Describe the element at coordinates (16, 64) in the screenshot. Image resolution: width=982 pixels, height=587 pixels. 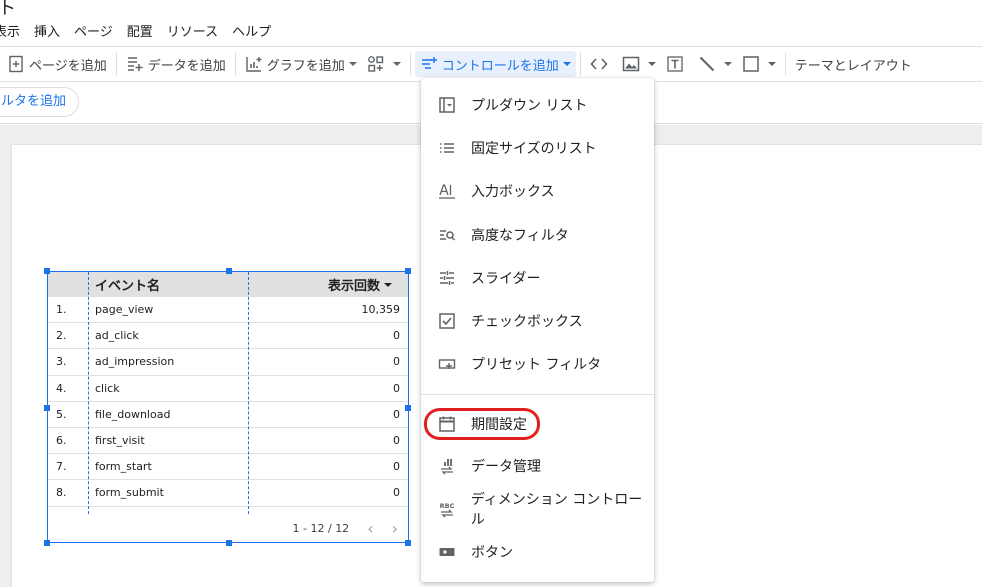
I see `add-page-icon` at that location.